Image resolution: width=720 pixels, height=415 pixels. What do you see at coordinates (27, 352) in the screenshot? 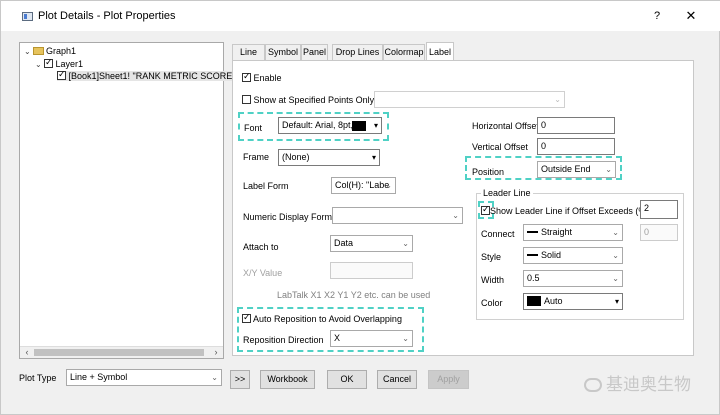
I see `scroll-left-icon: ‹` at bounding box center [27, 352].